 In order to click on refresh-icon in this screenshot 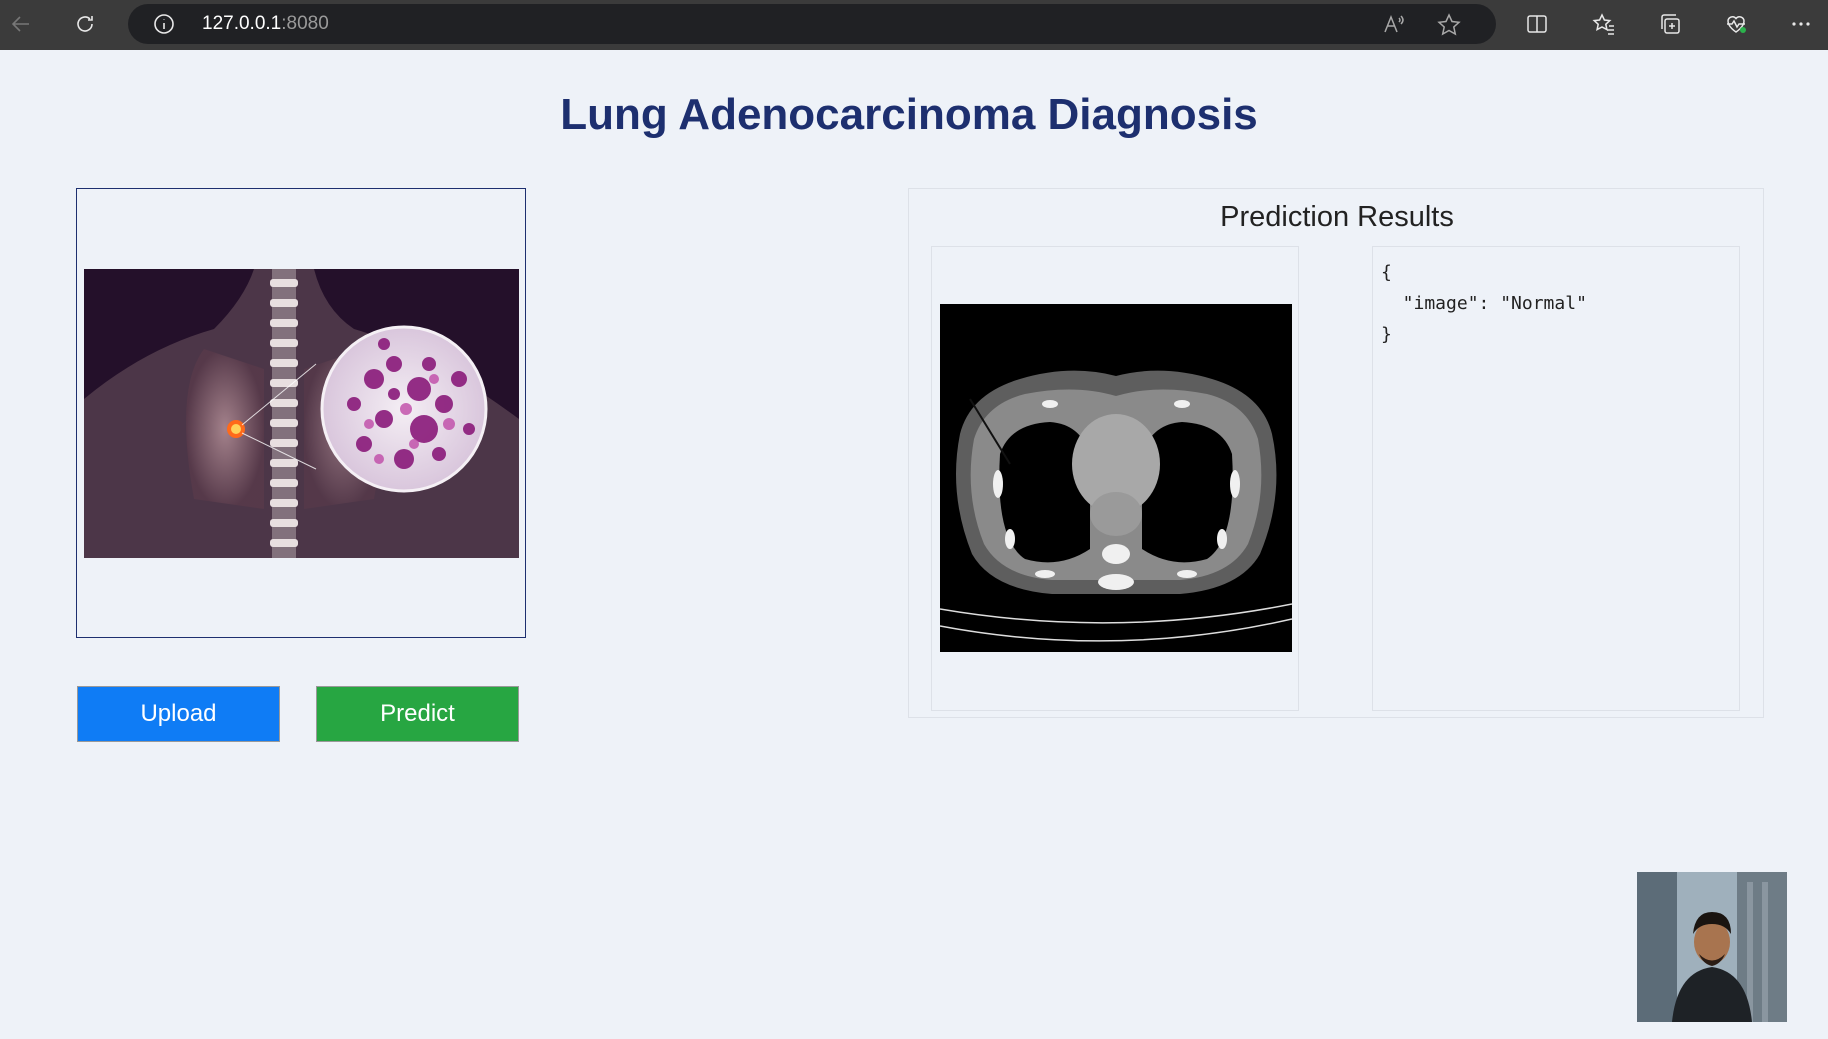, I will do `click(85, 24)`.